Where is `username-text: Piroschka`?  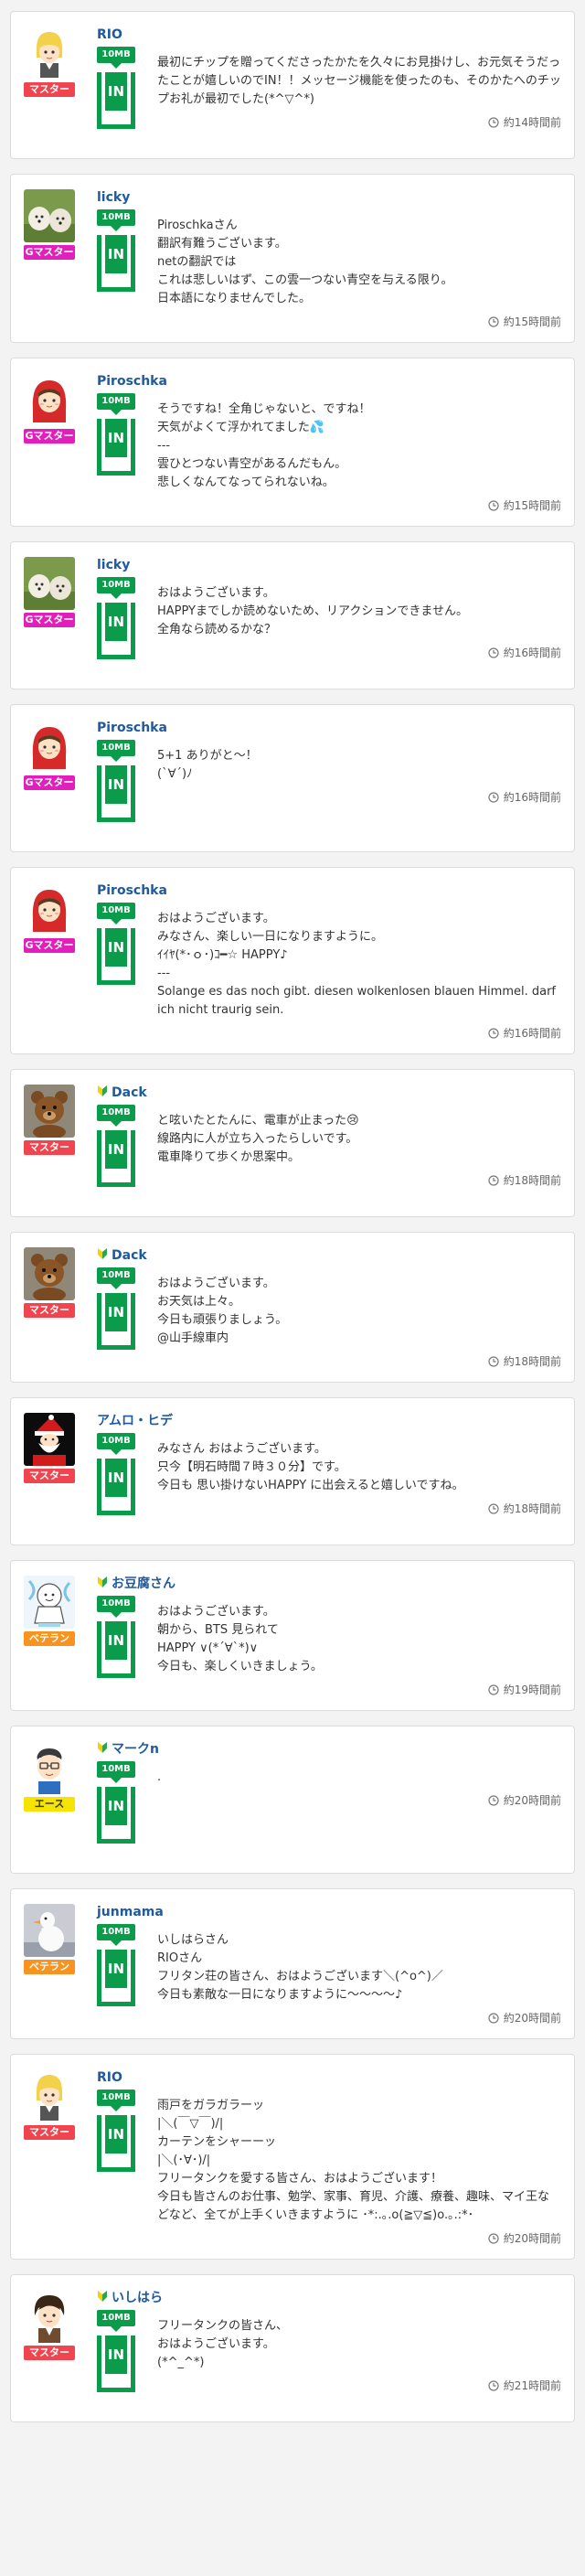
username-text: Piroschka is located at coordinates (132, 890).